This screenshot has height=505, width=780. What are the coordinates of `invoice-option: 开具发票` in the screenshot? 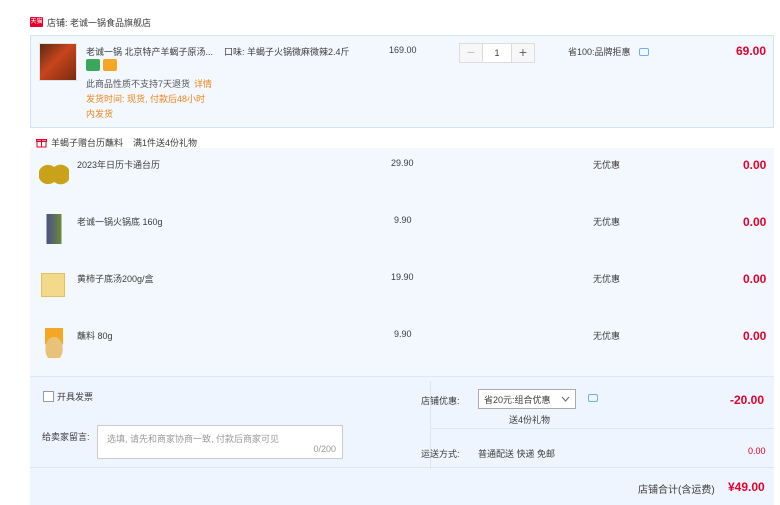 It's located at (68, 396).